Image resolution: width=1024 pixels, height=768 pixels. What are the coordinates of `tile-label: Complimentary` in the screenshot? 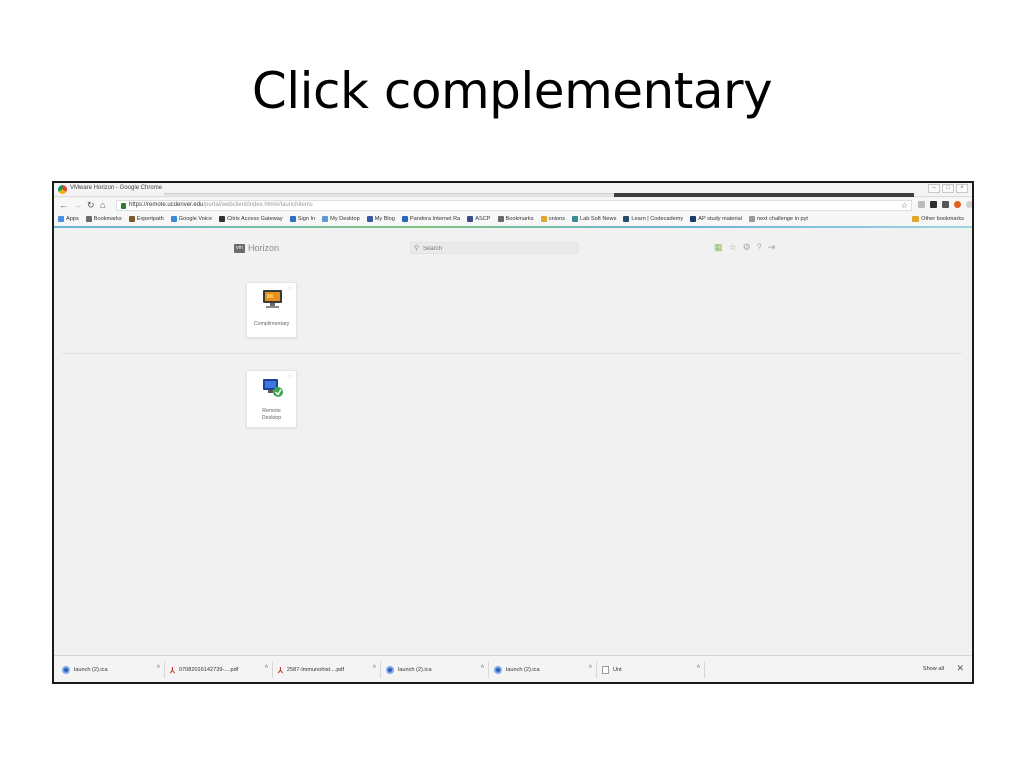 It's located at (271, 324).